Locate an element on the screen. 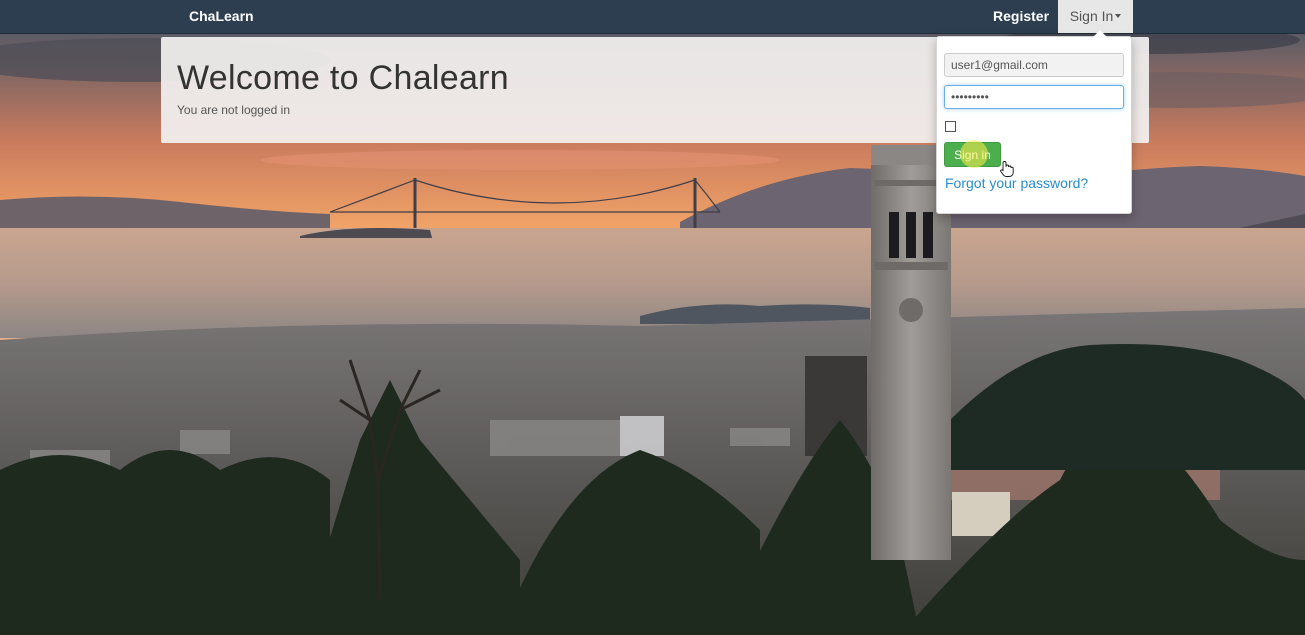 The height and width of the screenshot is (635, 1305). page-title: Welcome to Chalearn is located at coordinates (343, 78).